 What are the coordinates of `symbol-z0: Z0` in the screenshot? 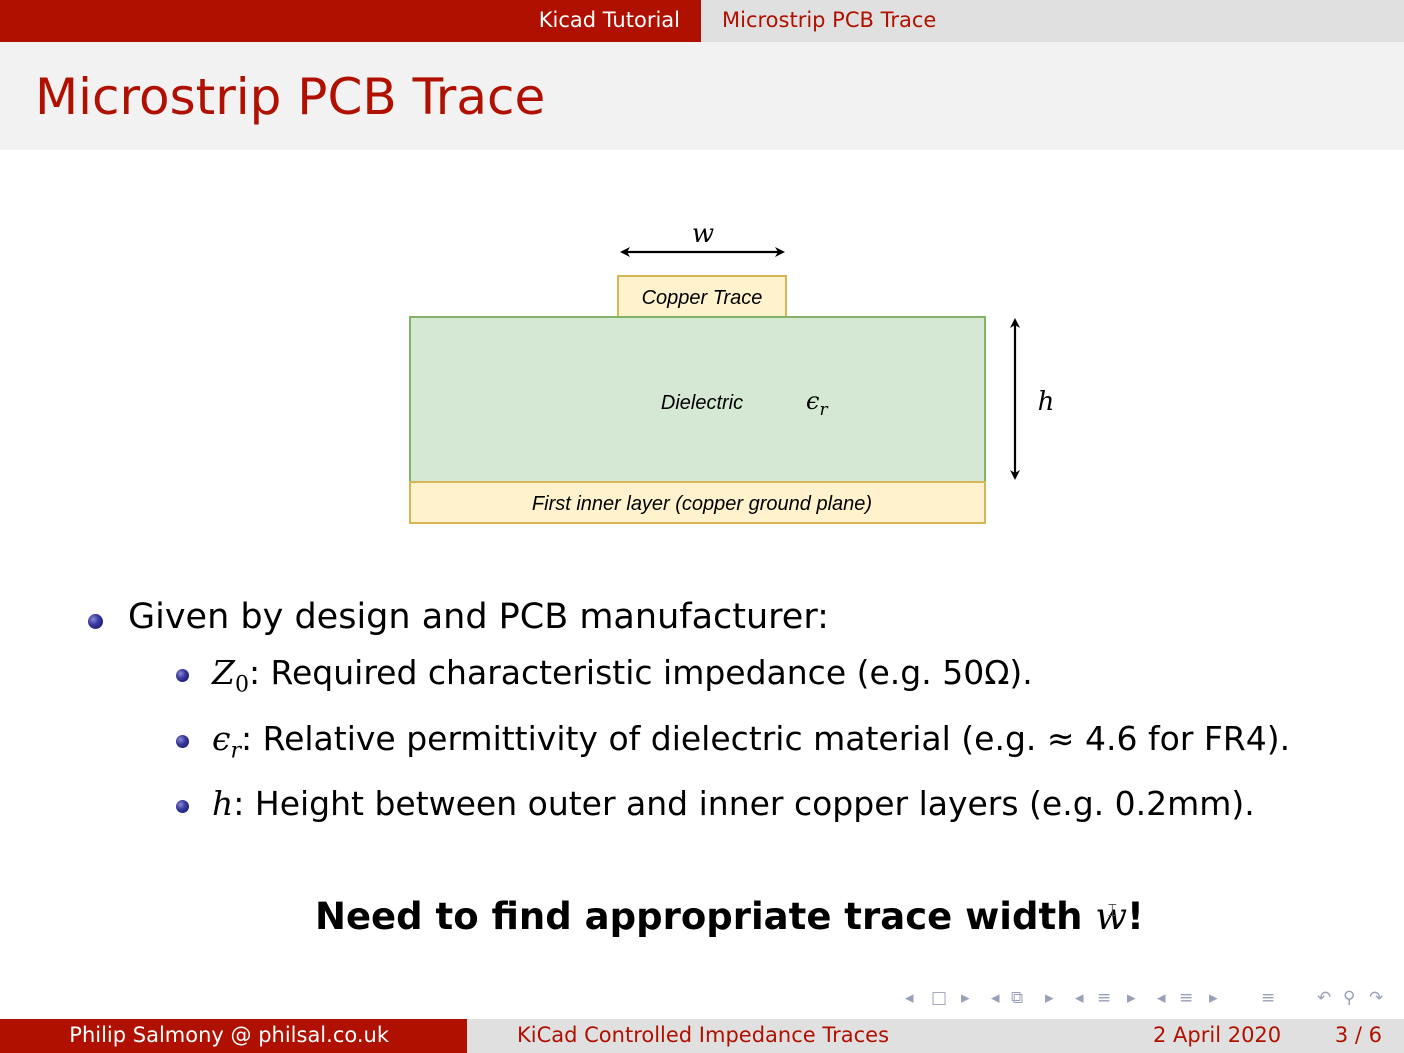 It's located at (230, 675).